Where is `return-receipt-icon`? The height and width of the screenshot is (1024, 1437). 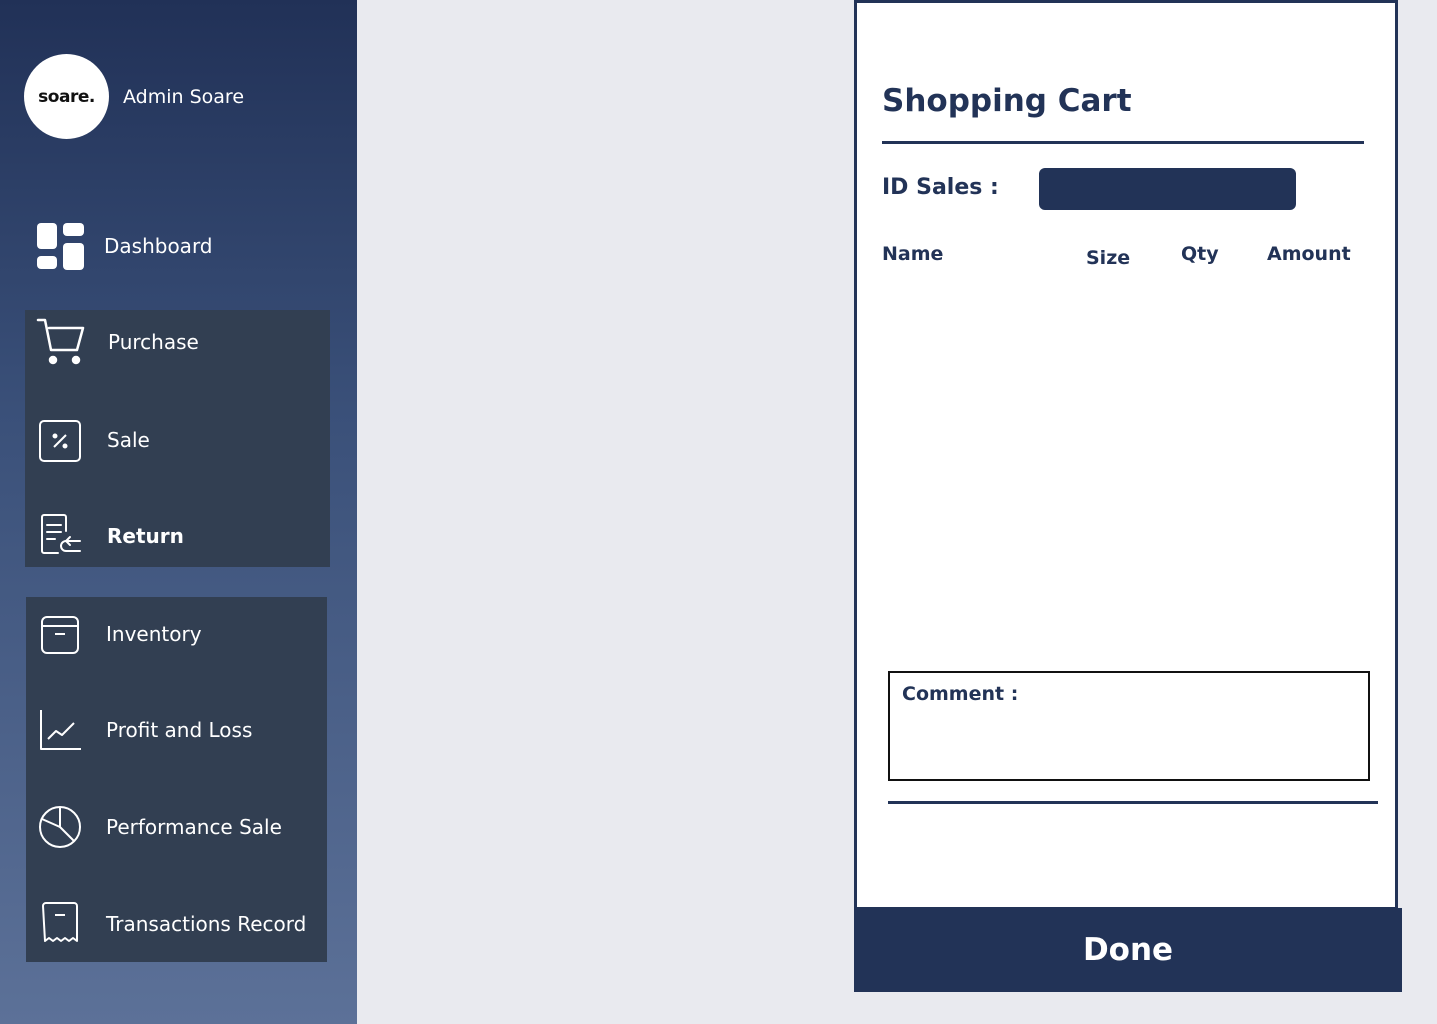 return-receipt-icon is located at coordinates (61, 536).